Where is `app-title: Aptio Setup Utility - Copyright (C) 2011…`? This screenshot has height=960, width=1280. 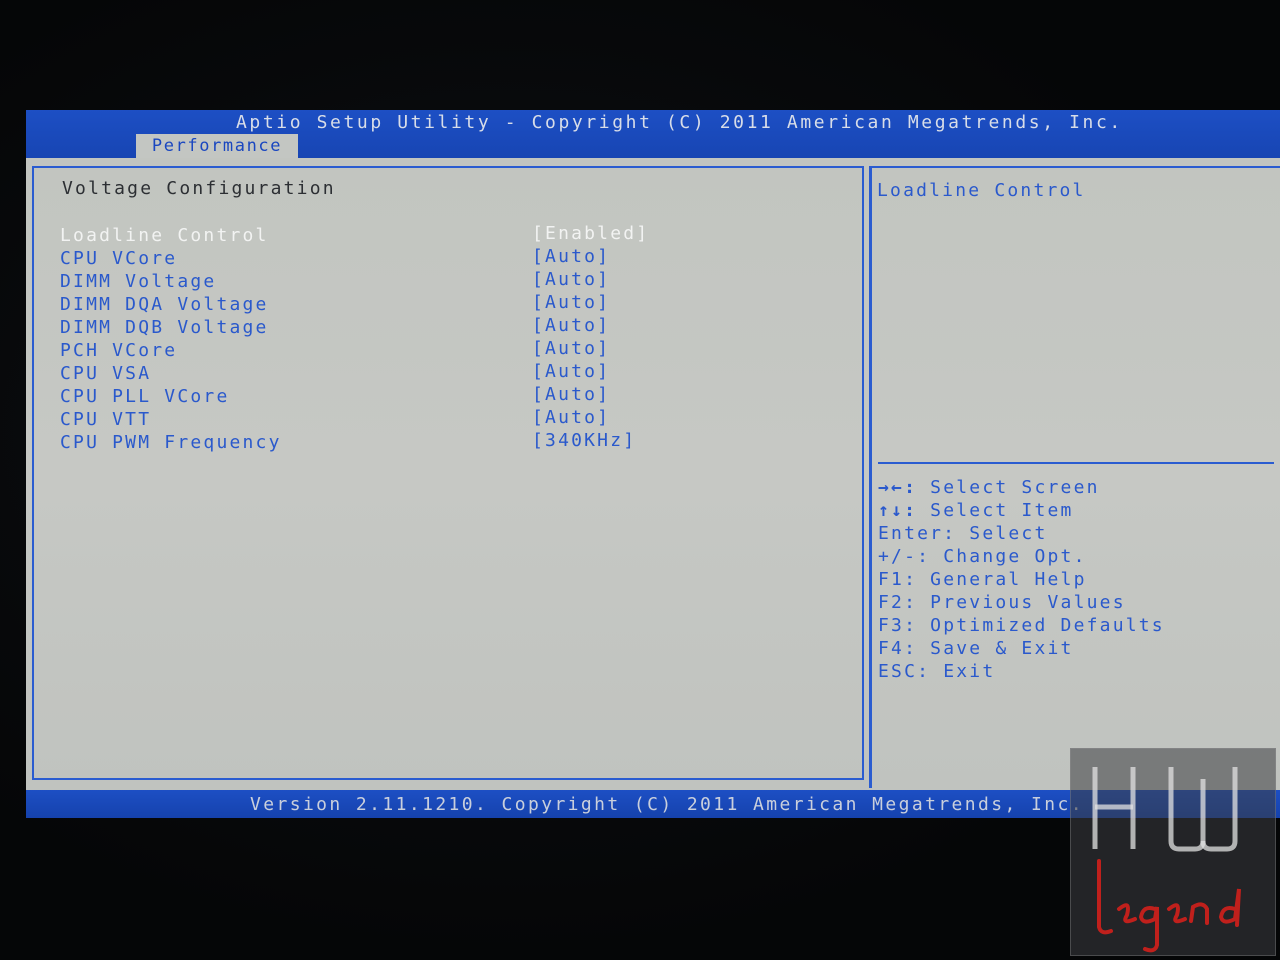 app-title: Aptio Setup Utility - Copyright (C) 2011… is located at coordinates (679, 122).